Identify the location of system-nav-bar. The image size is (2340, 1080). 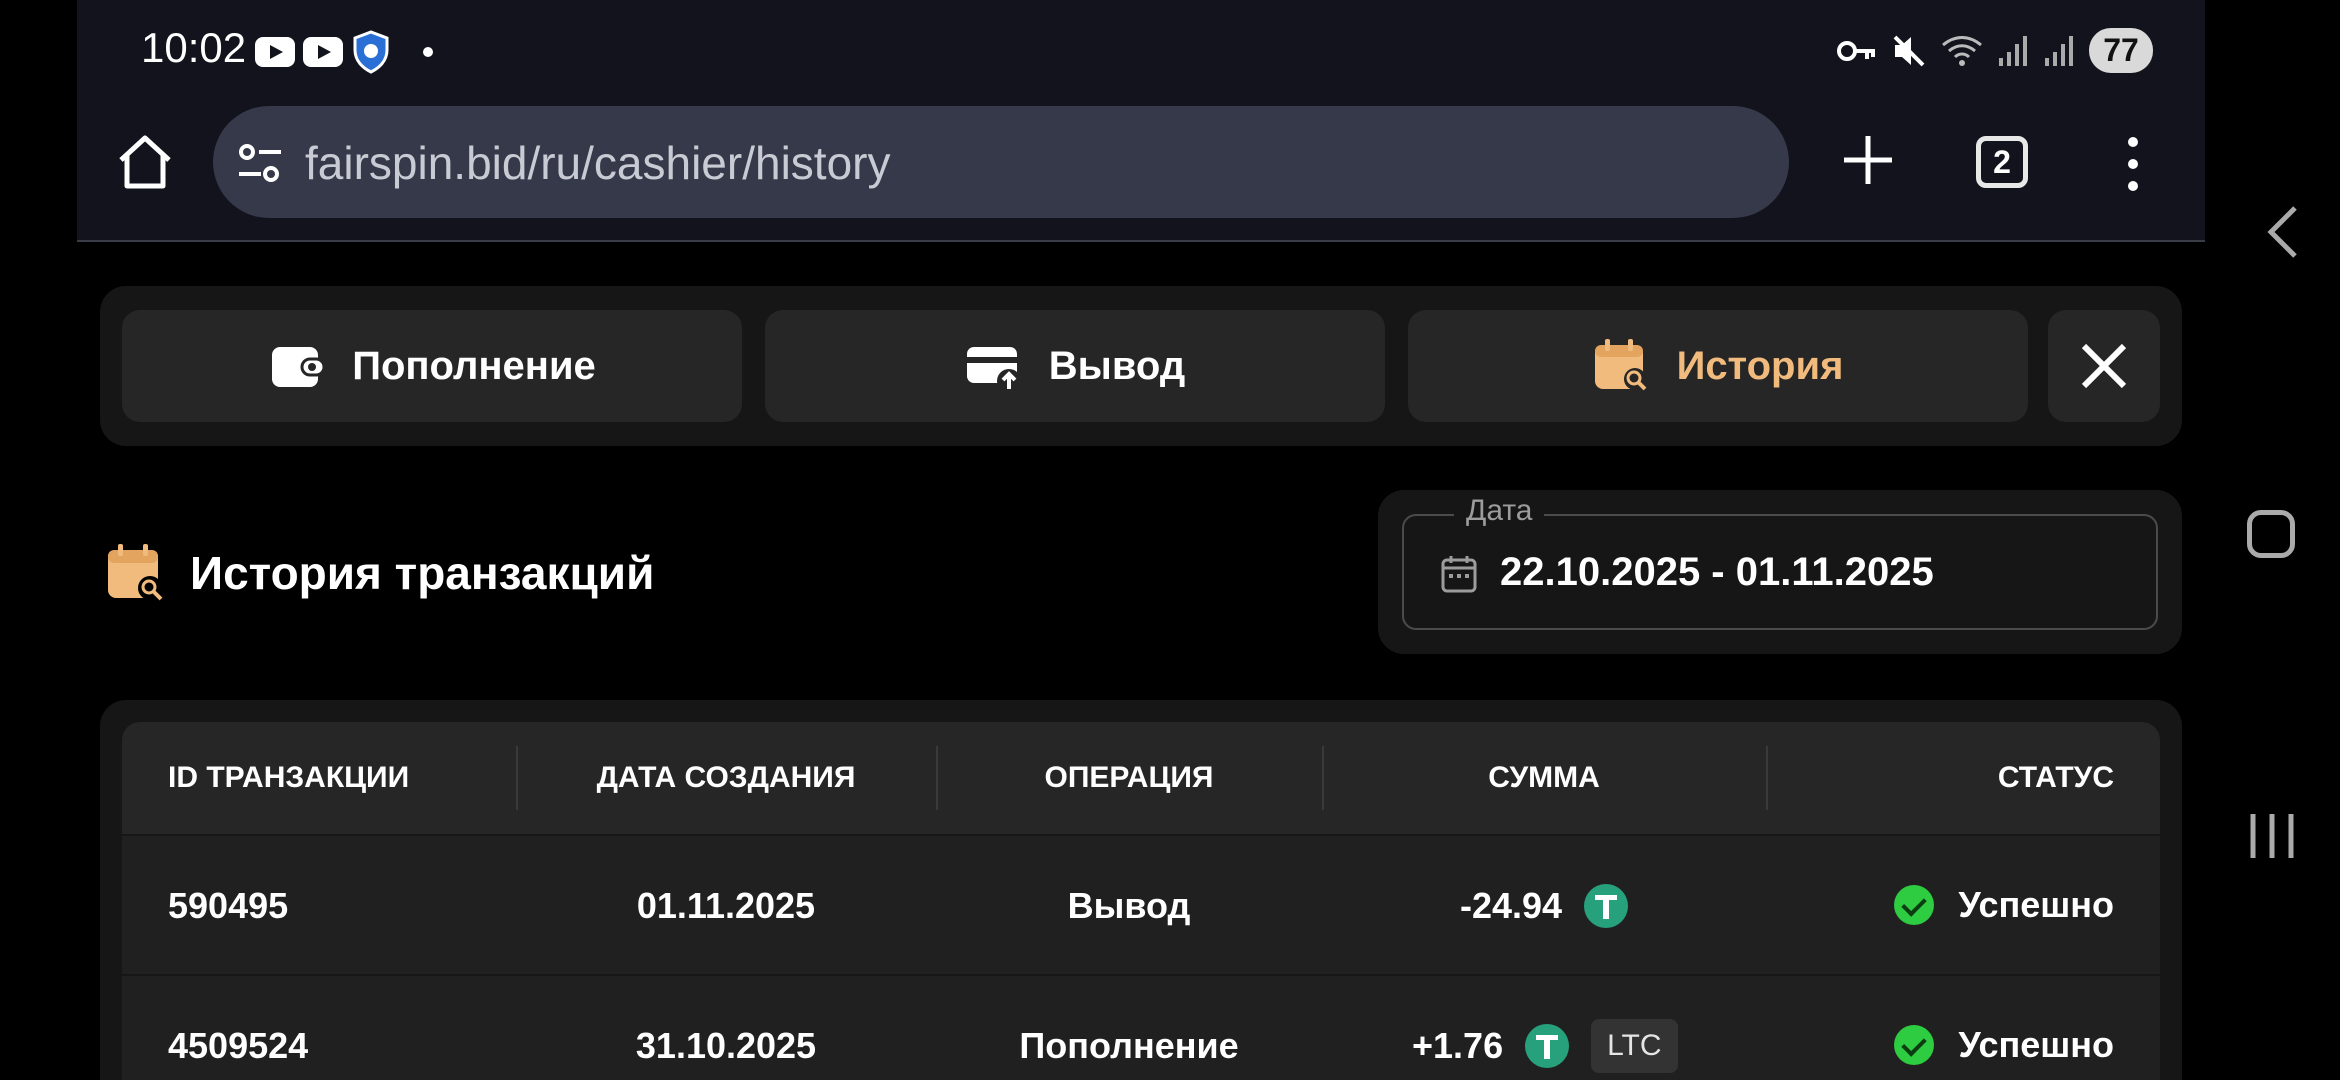
(2272, 540).